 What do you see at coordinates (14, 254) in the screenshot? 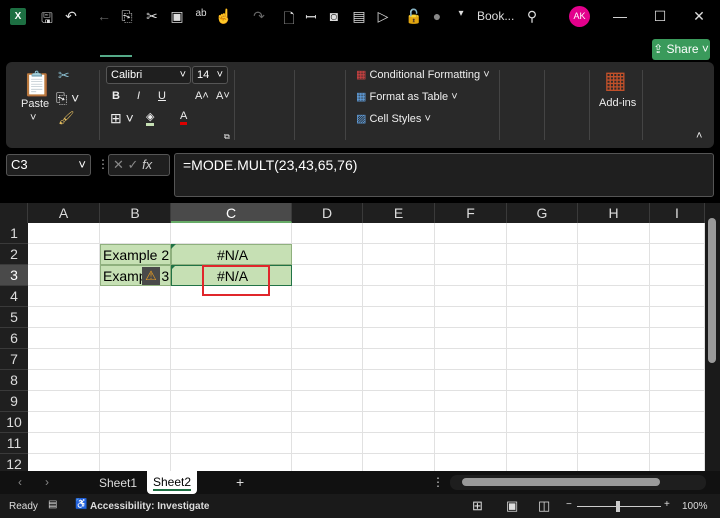
I see `row-header: 2` at bounding box center [14, 254].